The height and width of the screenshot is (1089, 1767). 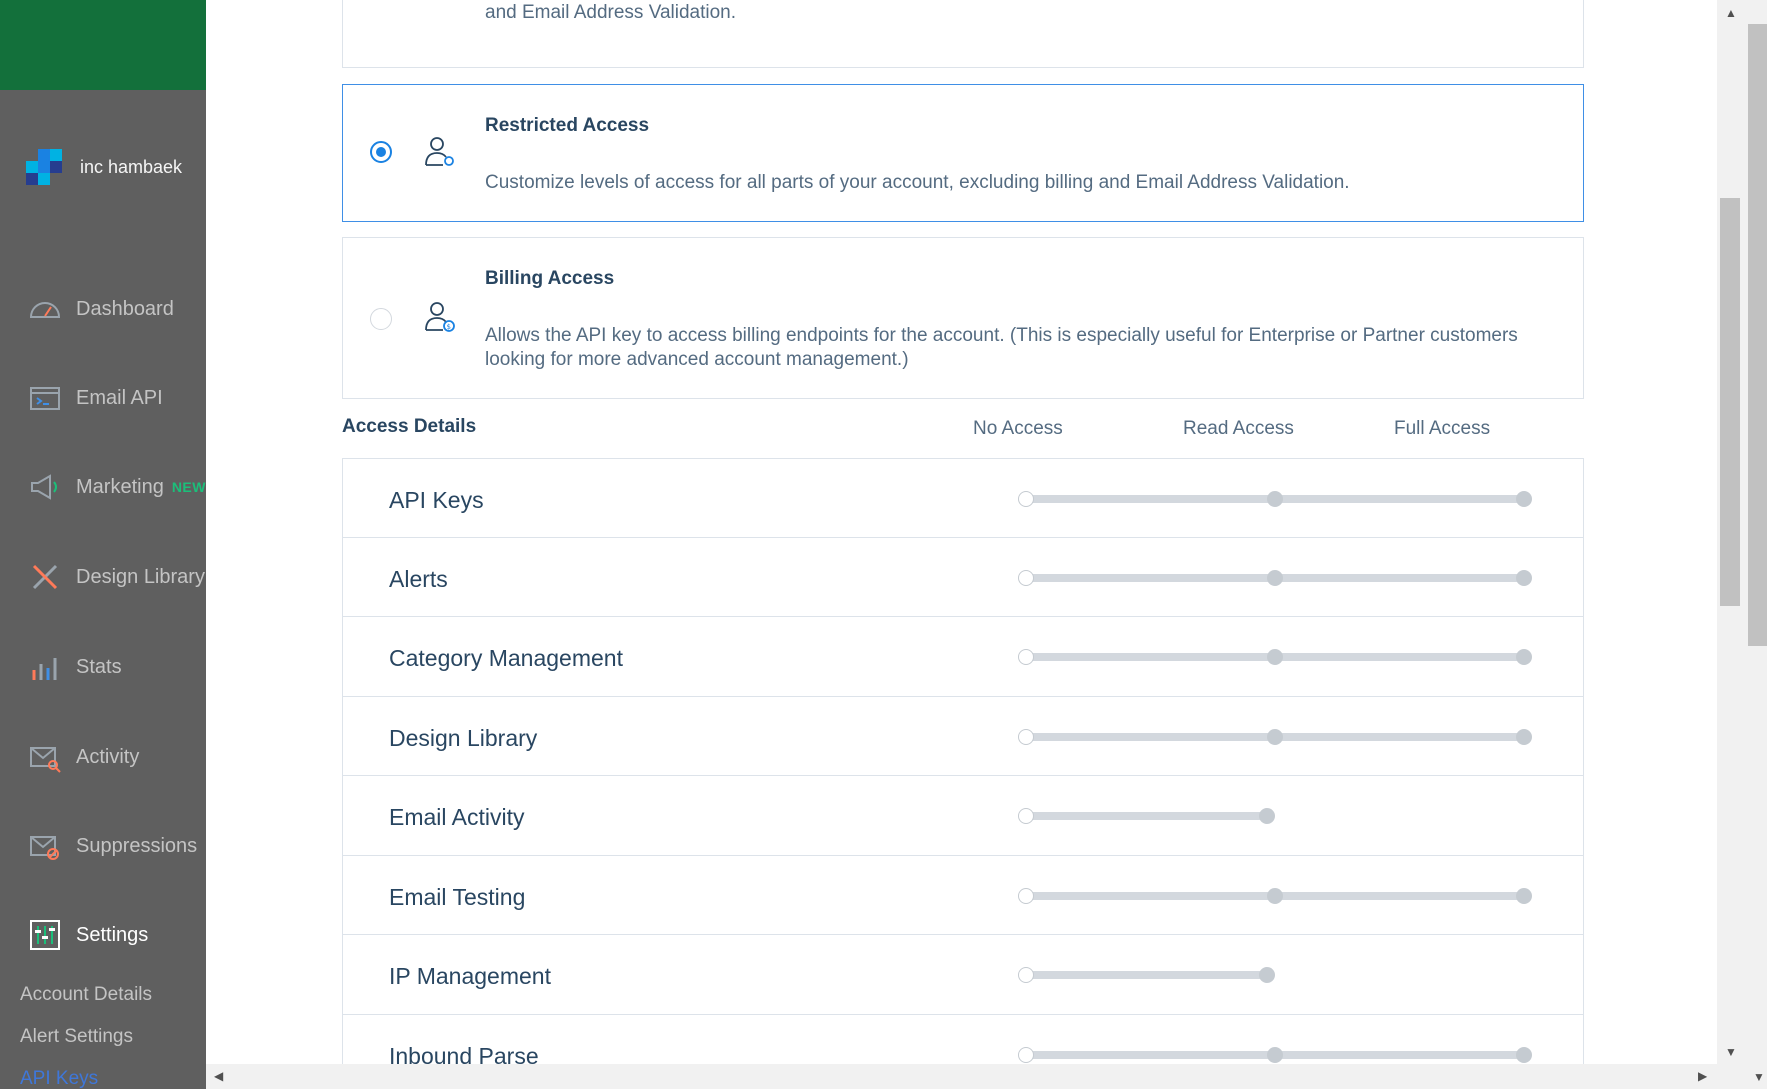 What do you see at coordinates (550, 278) in the screenshot?
I see `card-title: Billing Access` at bounding box center [550, 278].